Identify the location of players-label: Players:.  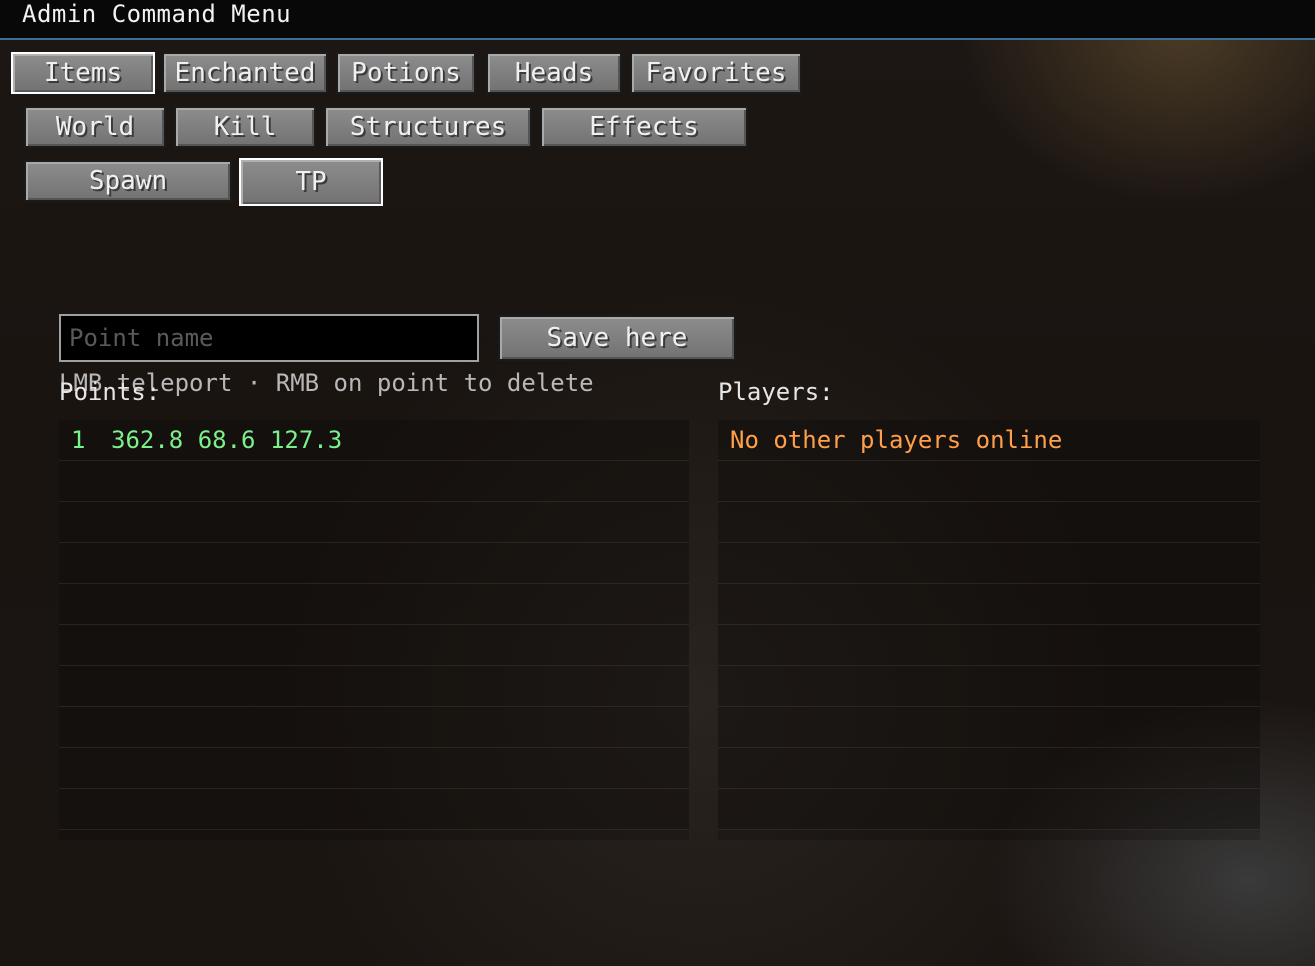
(776, 392).